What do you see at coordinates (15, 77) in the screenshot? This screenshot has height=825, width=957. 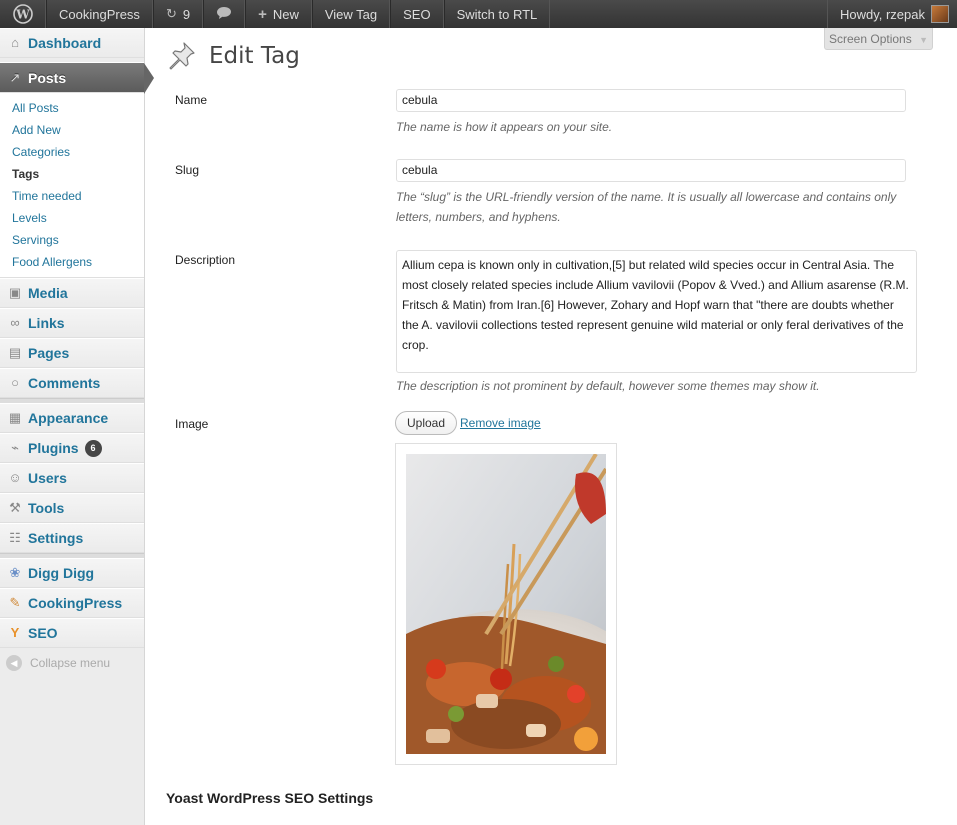 I see `pushpin-icon: ↗` at bounding box center [15, 77].